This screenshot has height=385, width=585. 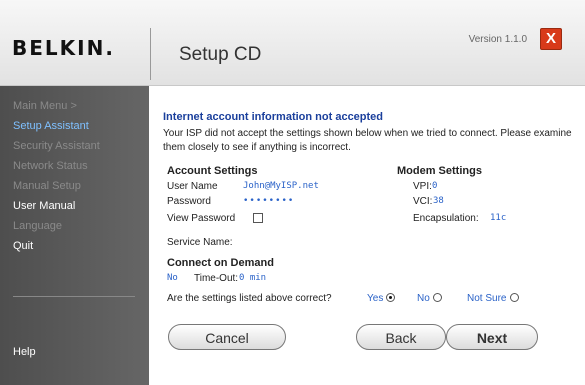 What do you see at coordinates (423, 201) in the screenshot?
I see `vci-label: VCI:` at bounding box center [423, 201].